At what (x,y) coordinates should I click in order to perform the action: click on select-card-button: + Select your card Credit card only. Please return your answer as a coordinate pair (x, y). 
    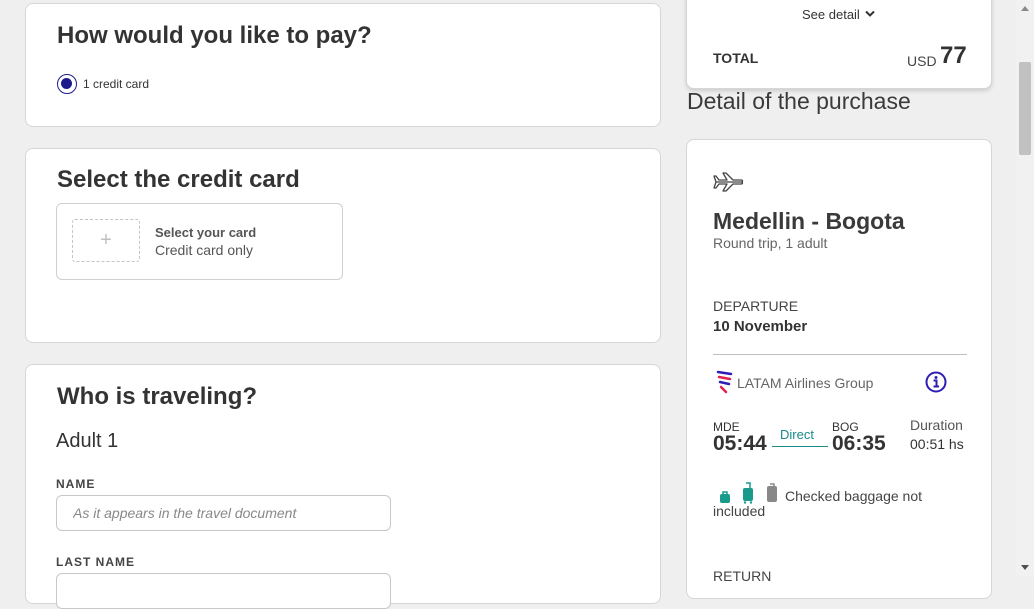
    Looking at the image, I should click on (199, 241).